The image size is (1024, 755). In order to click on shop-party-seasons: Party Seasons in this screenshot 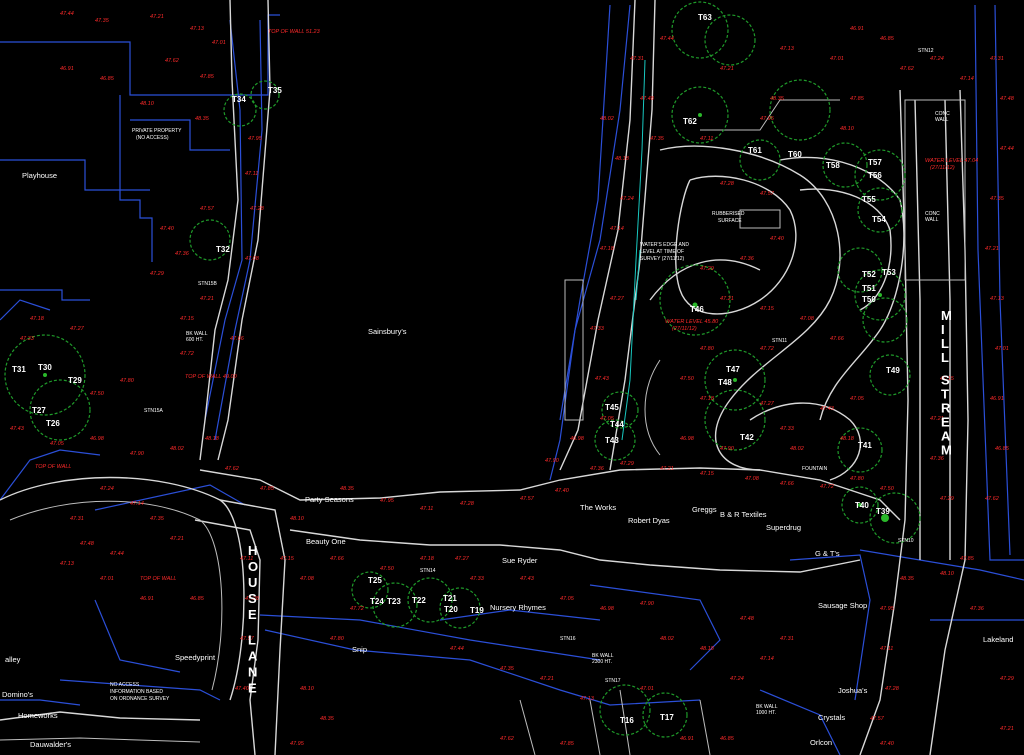, I will do `click(329, 499)`.